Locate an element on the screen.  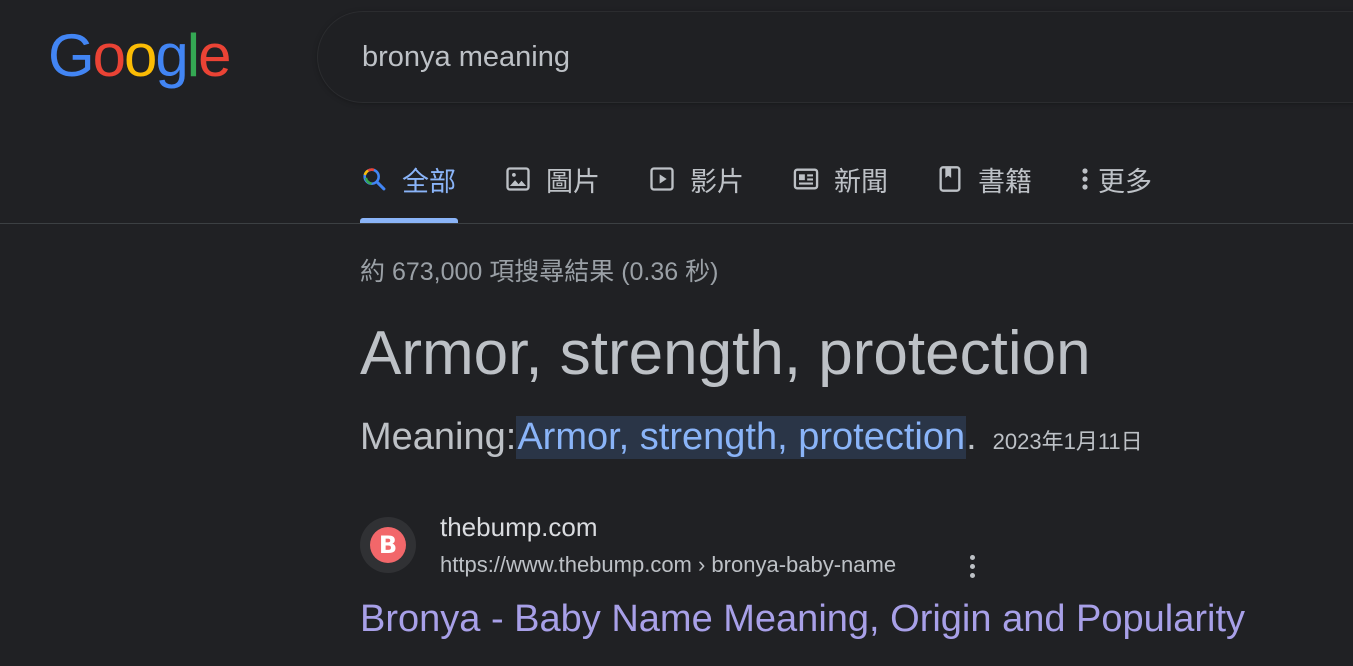
logo-letter: l is located at coordinates (193, 55).